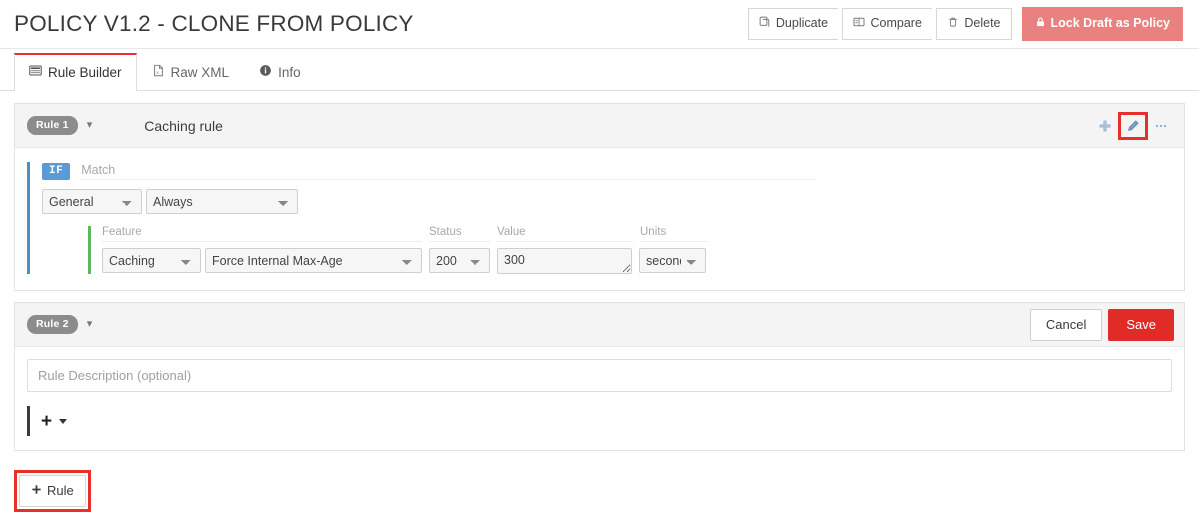 The width and height of the screenshot is (1199, 512). What do you see at coordinates (56, 171) in the screenshot?
I see `if-badge: IF` at bounding box center [56, 171].